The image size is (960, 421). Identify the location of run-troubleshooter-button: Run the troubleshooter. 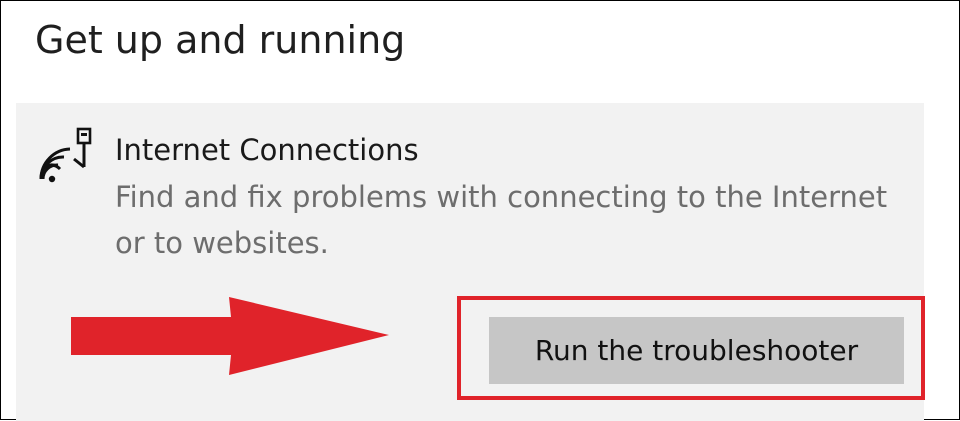
(696, 350).